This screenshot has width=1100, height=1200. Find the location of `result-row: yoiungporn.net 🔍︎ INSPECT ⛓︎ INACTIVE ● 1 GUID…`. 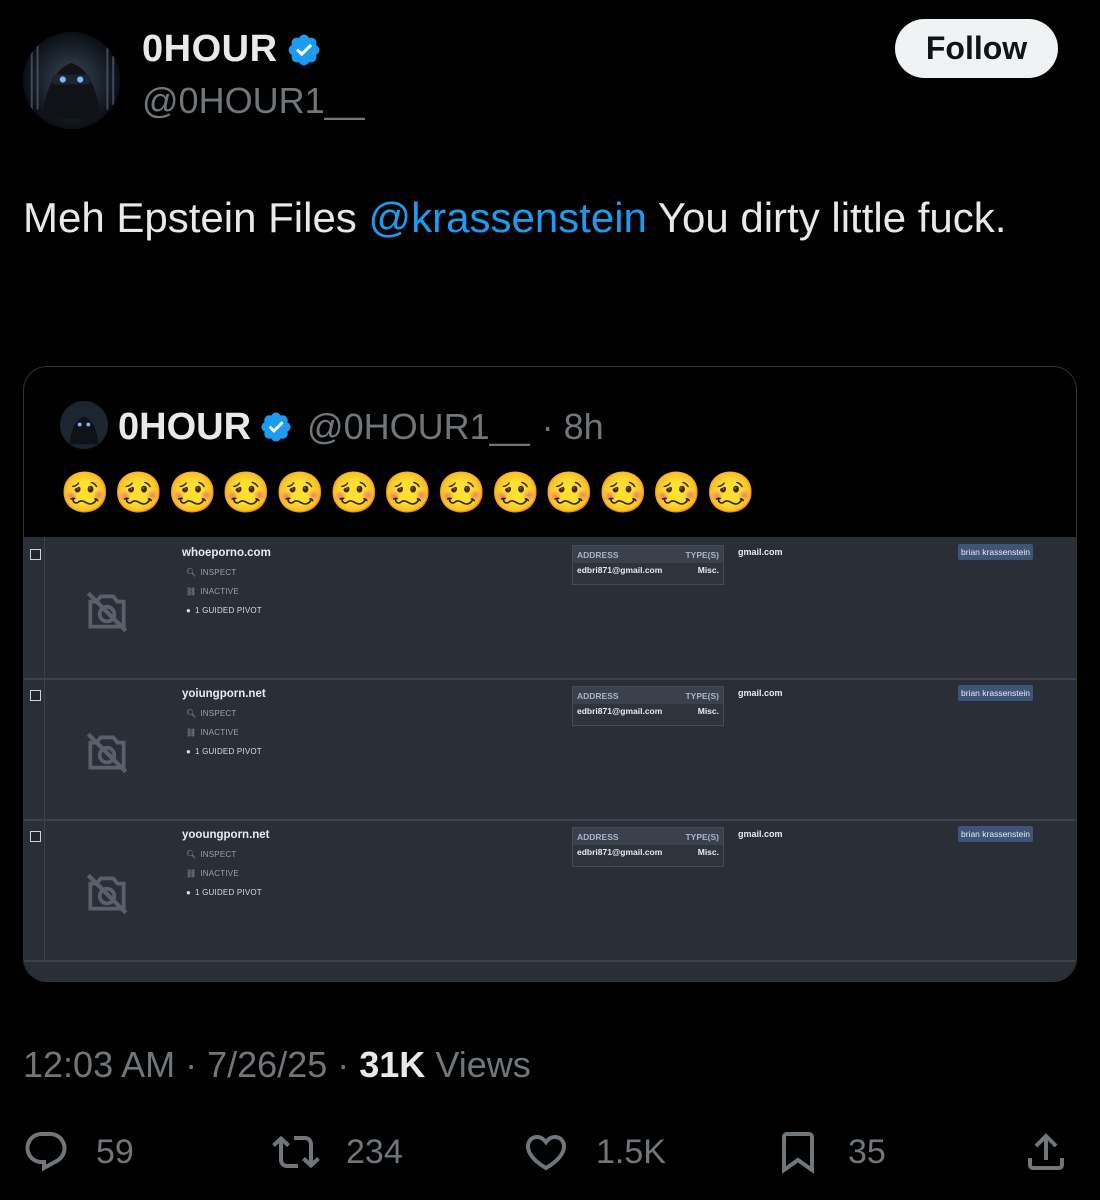

result-row: yoiungporn.net 🔍︎ INSPECT ⛓︎ INACTIVE ● 1 GUID… is located at coordinates (550, 749).